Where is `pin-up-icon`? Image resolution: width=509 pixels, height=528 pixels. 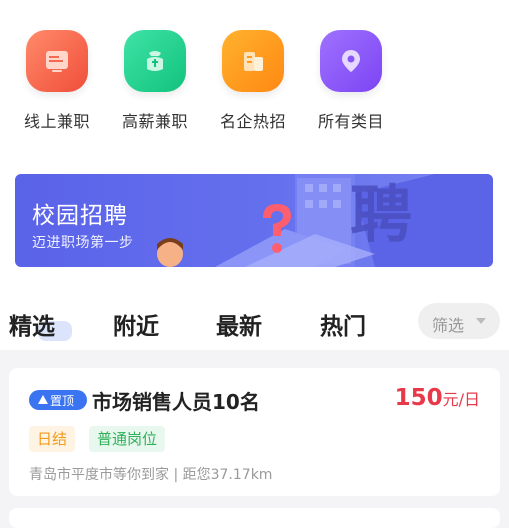 pin-up-icon is located at coordinates (43, 399).